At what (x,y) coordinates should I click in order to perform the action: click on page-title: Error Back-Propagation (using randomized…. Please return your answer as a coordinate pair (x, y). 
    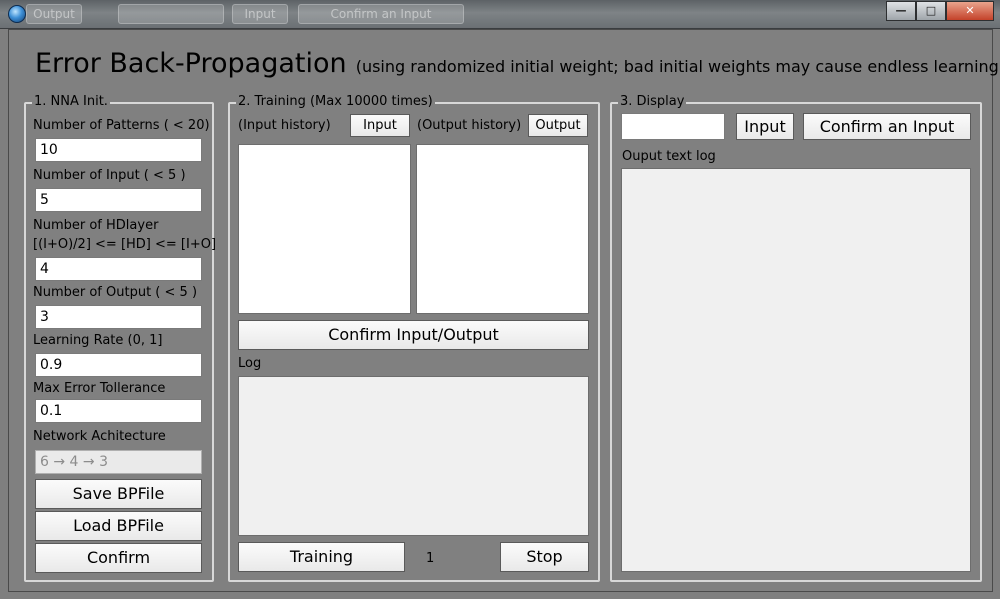
    Looking at the image, I should click on (517, 63).